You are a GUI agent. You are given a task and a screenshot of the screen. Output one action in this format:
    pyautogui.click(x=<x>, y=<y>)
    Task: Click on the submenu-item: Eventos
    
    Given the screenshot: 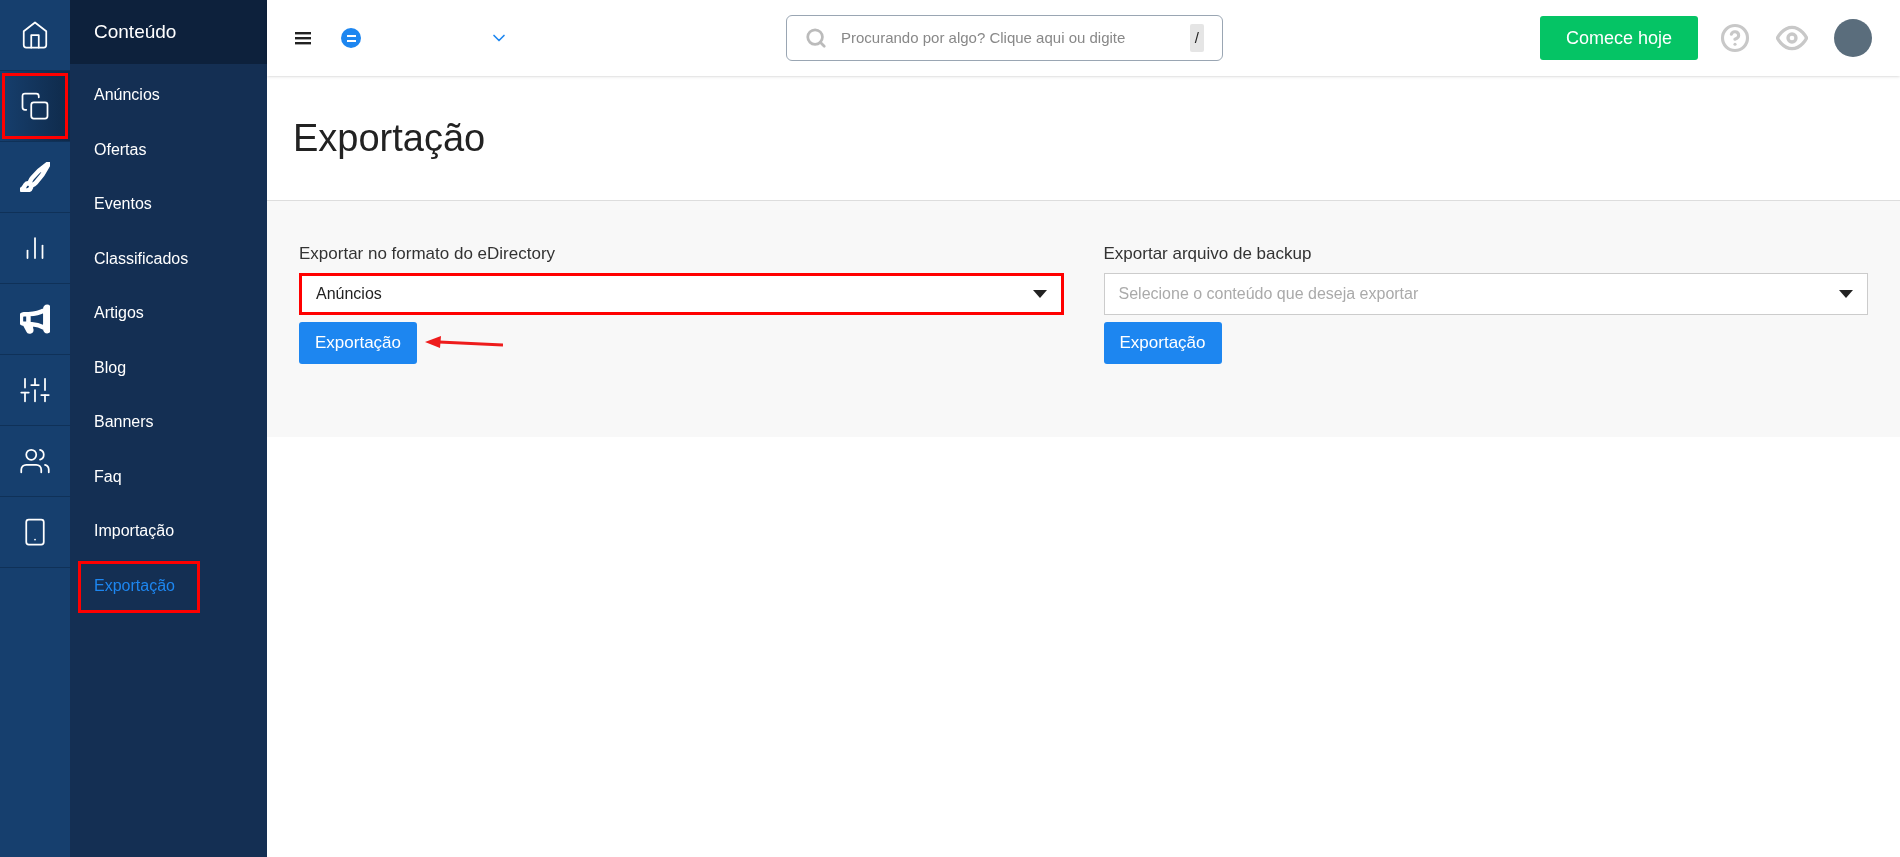 What is the action you would take?
    pyautogui.click(x=123, y=204)
    